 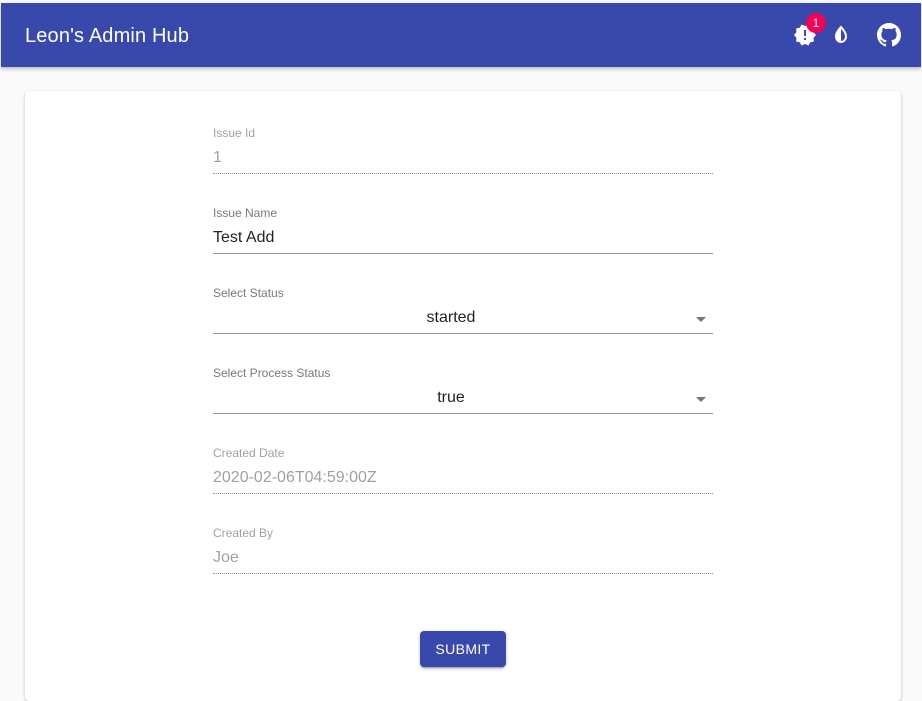 I want to click on created-by-value: Joe, so click(x=226, y=557).